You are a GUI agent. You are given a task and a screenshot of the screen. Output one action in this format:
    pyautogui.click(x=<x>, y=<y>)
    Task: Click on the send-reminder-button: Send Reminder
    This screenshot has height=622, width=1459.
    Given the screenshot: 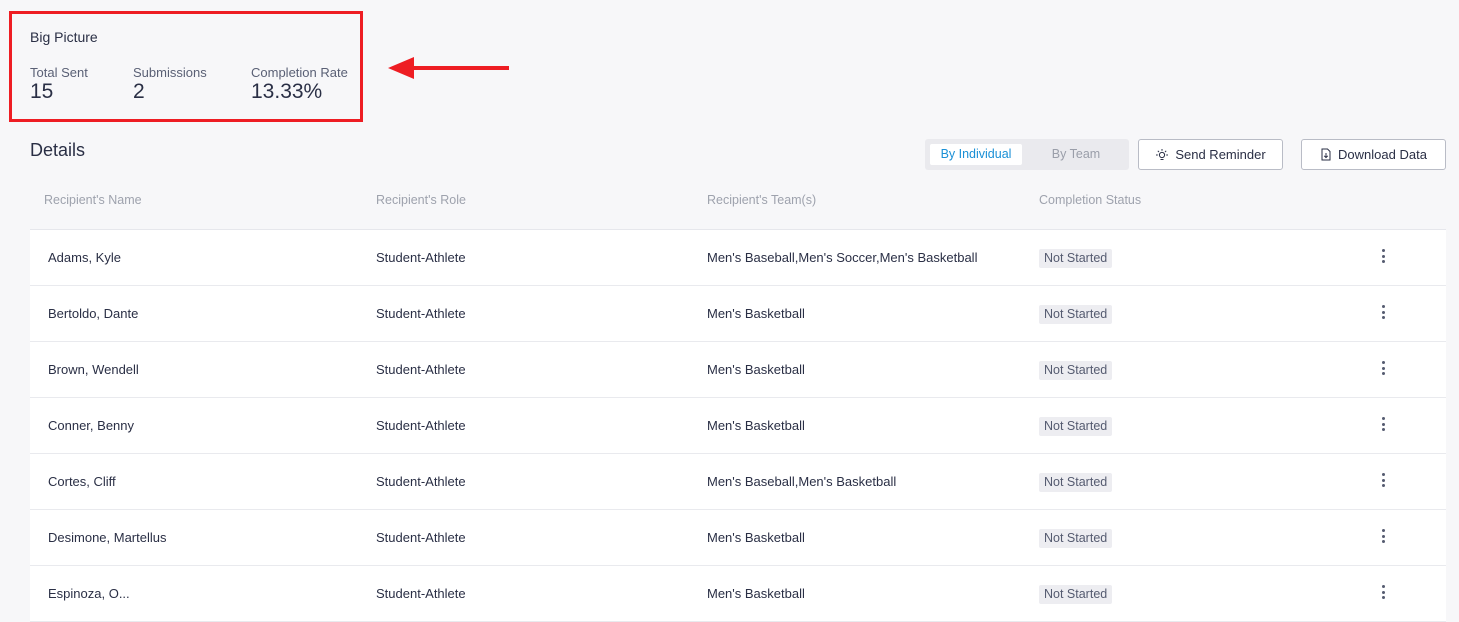 What is the action you would take?
    pyautogui.click(x=1210, y=154)
    